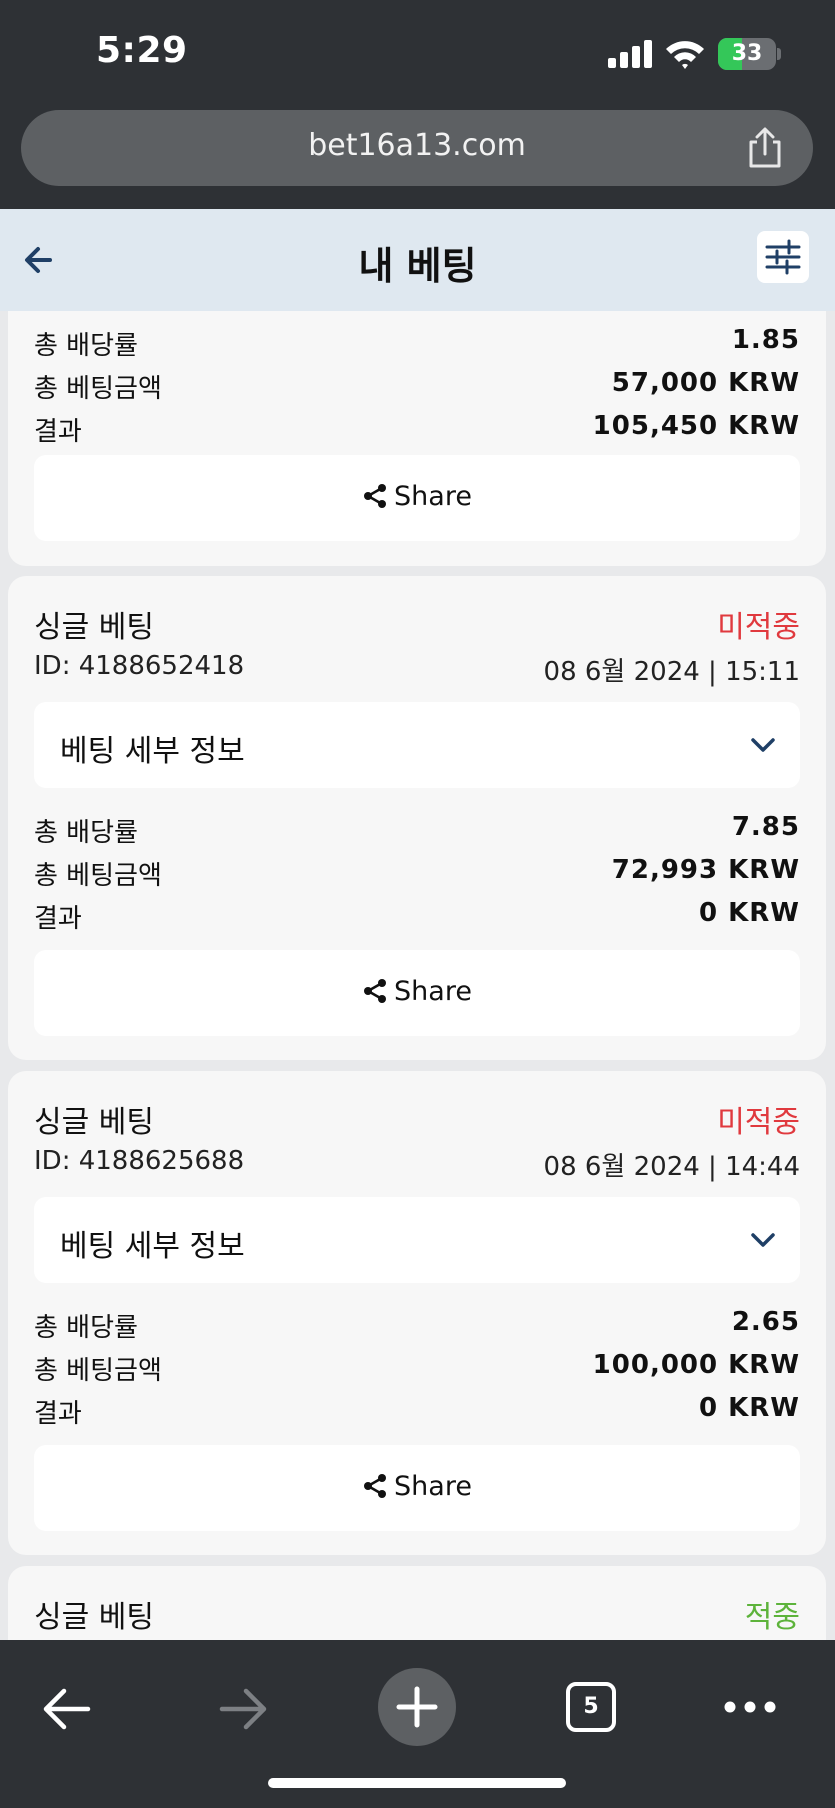  What do you see at coordinates (685, 55) in the screenshot?
I see `wifi-icon` at bounding box center [685, 55].